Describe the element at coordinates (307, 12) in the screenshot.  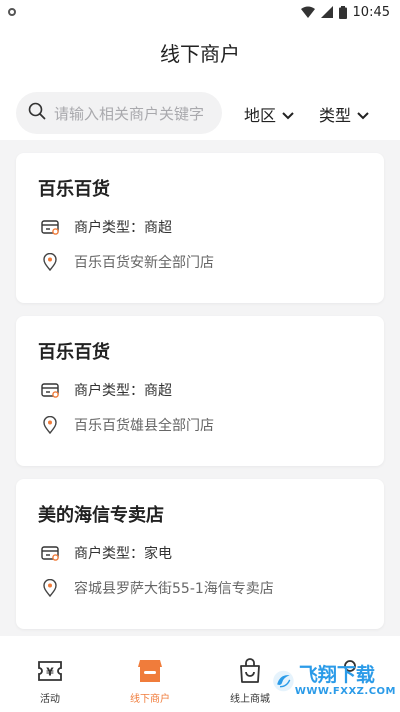
I see `wifi-icon` at that location.